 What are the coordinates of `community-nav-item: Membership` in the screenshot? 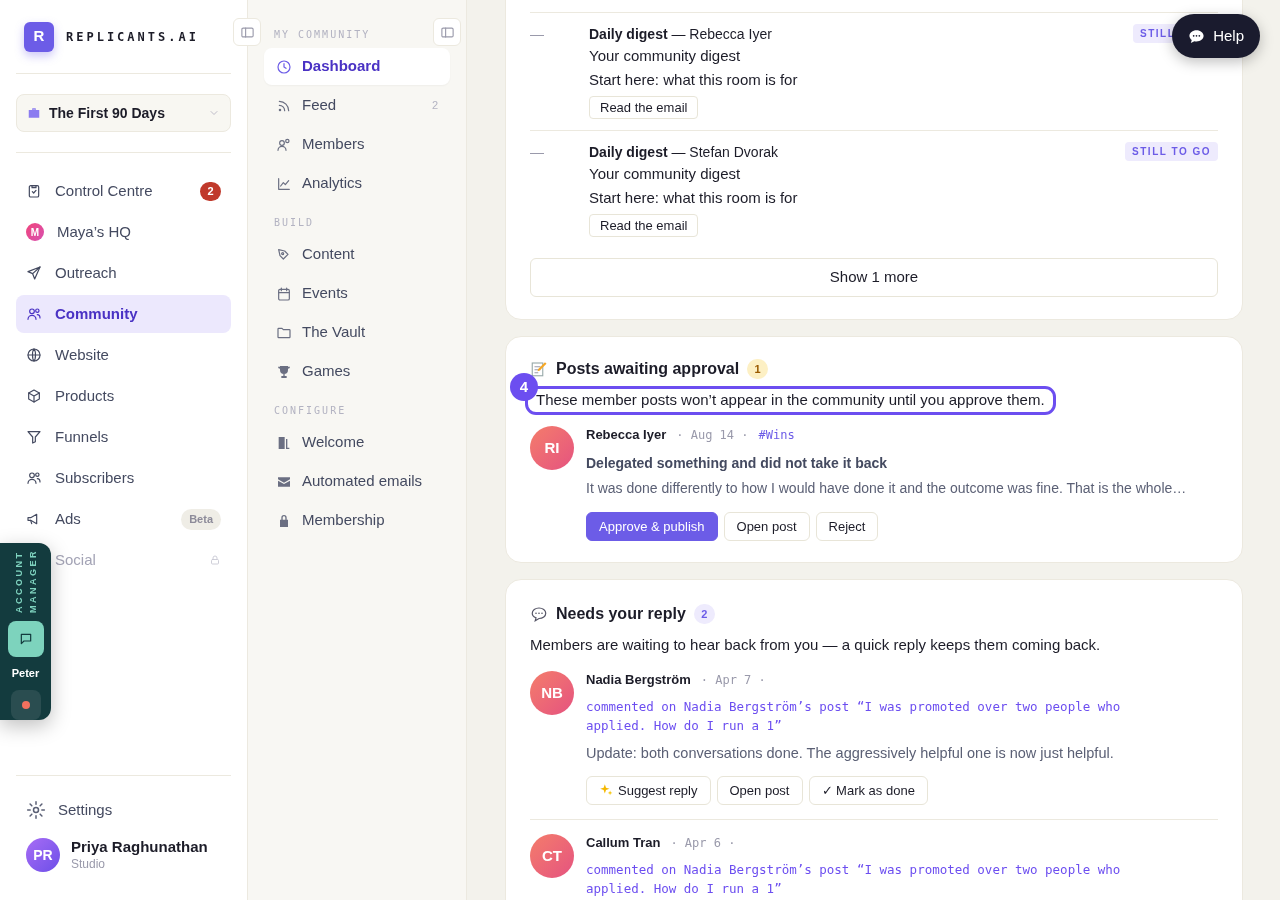 It's located at (357, 520).